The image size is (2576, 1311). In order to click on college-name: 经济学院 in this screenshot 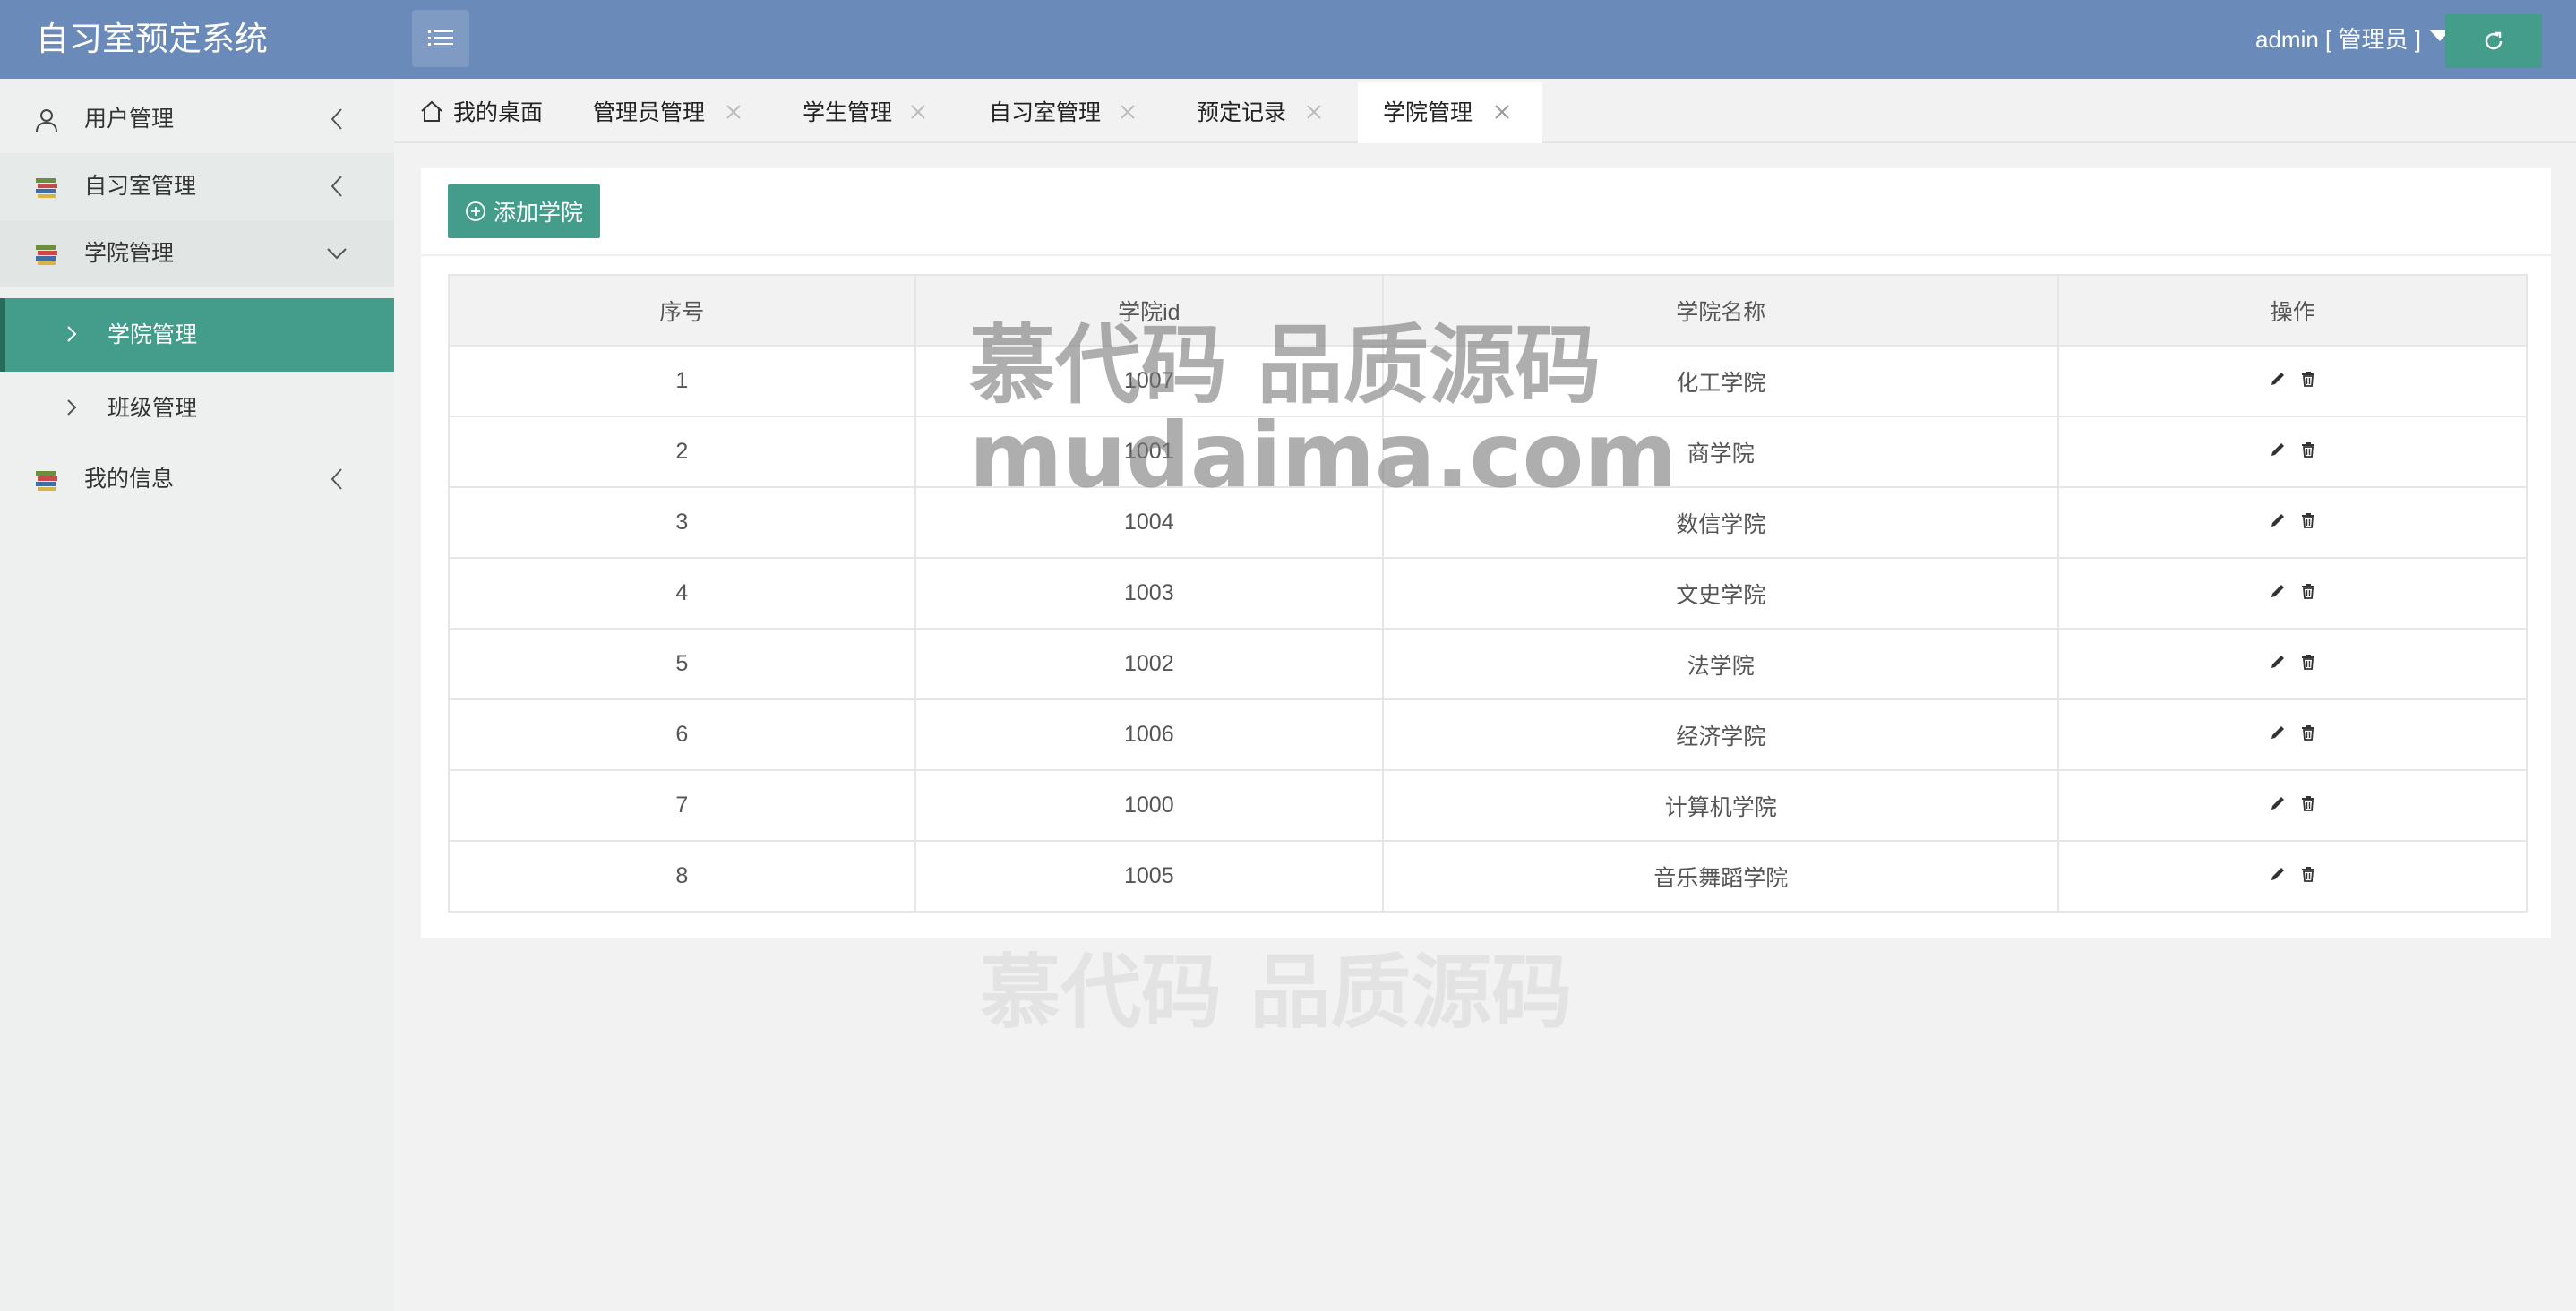, I will do `click(1721, 734)`.